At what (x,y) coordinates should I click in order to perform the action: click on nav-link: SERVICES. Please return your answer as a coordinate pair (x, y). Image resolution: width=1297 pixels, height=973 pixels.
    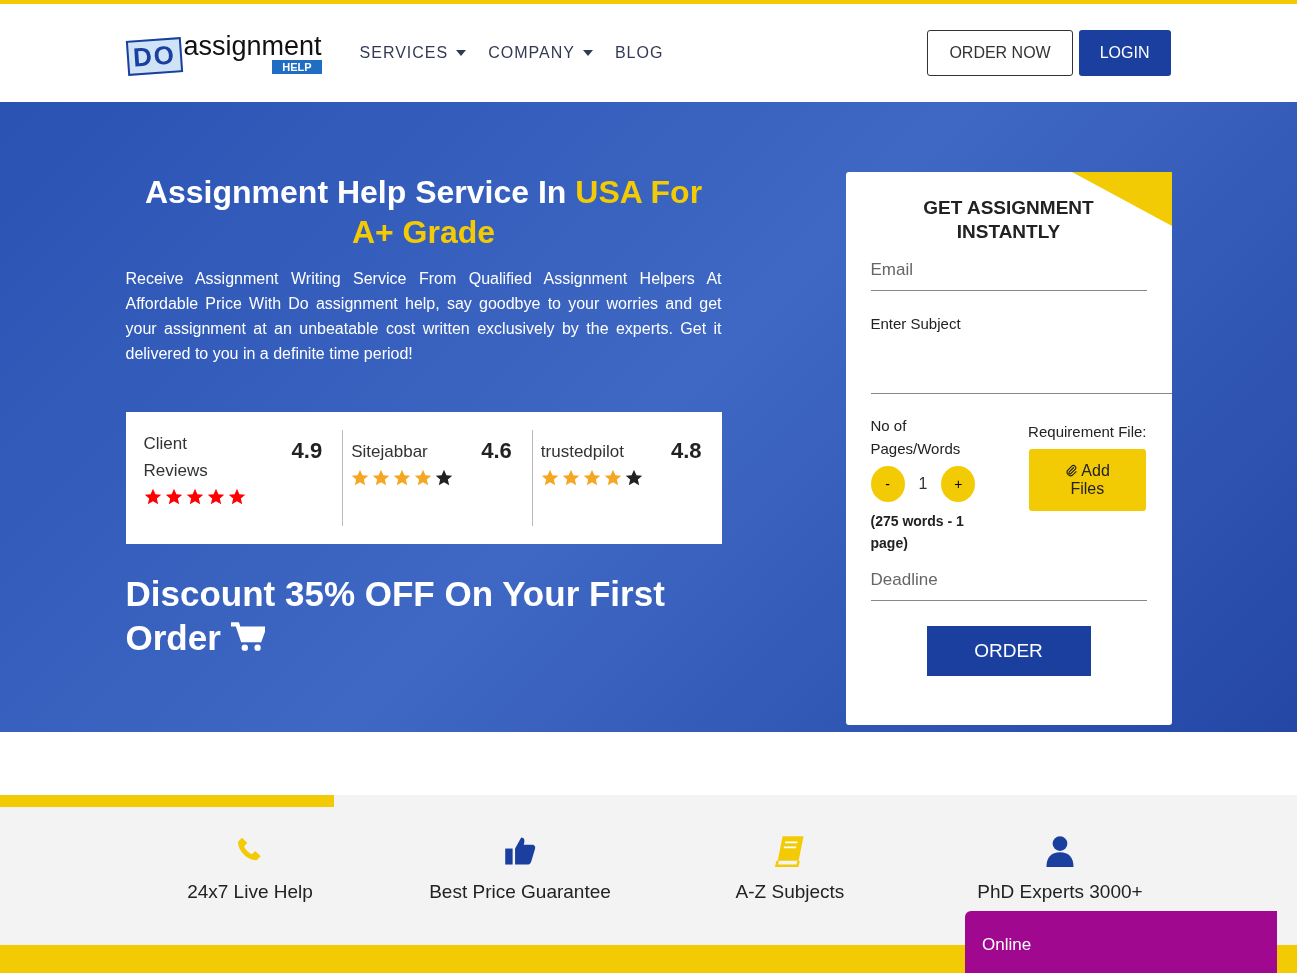
    Looking at the image, I should click on (413, 53).